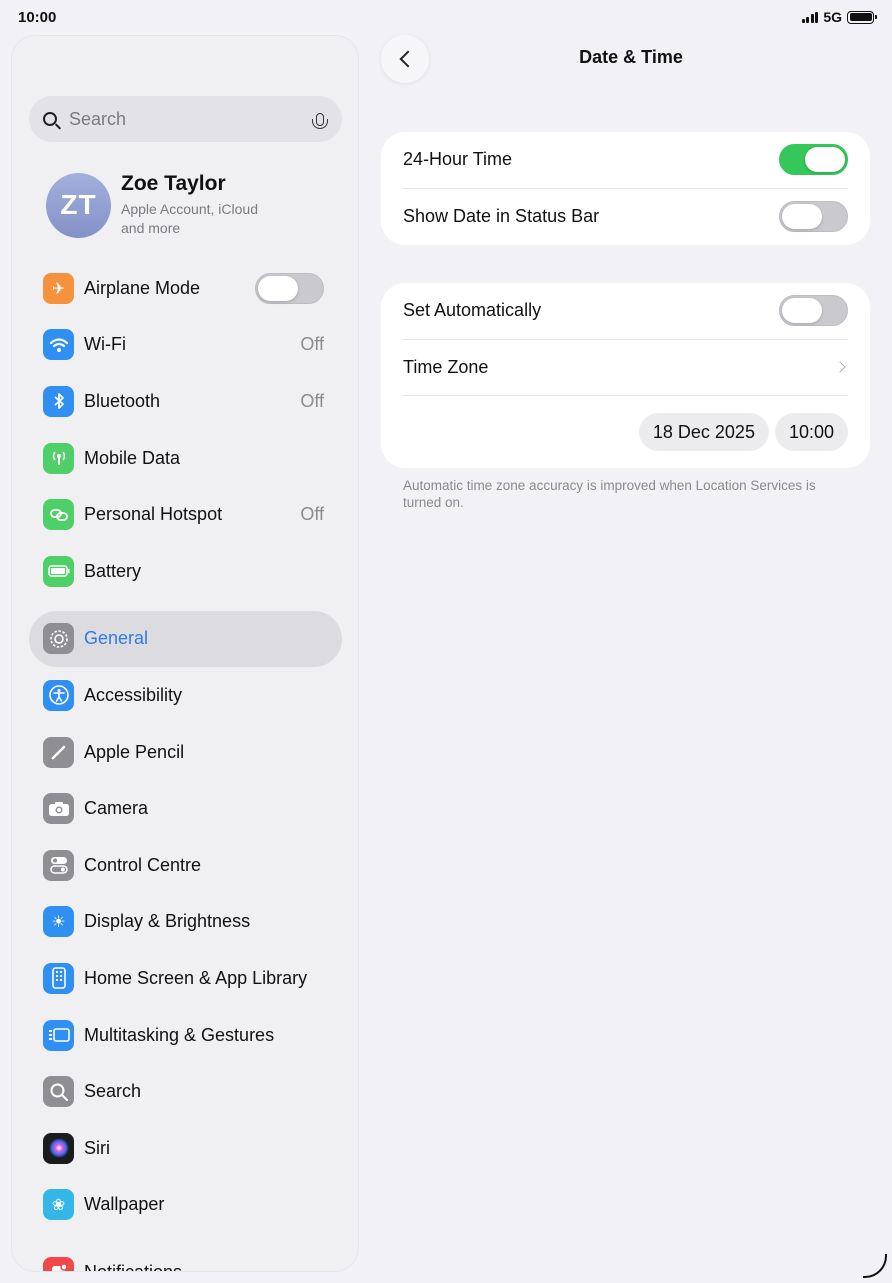  Describe the element at coordinates (625, 160) in the screenshot. I see `hour24-row: 24-Hour Time` at that location.